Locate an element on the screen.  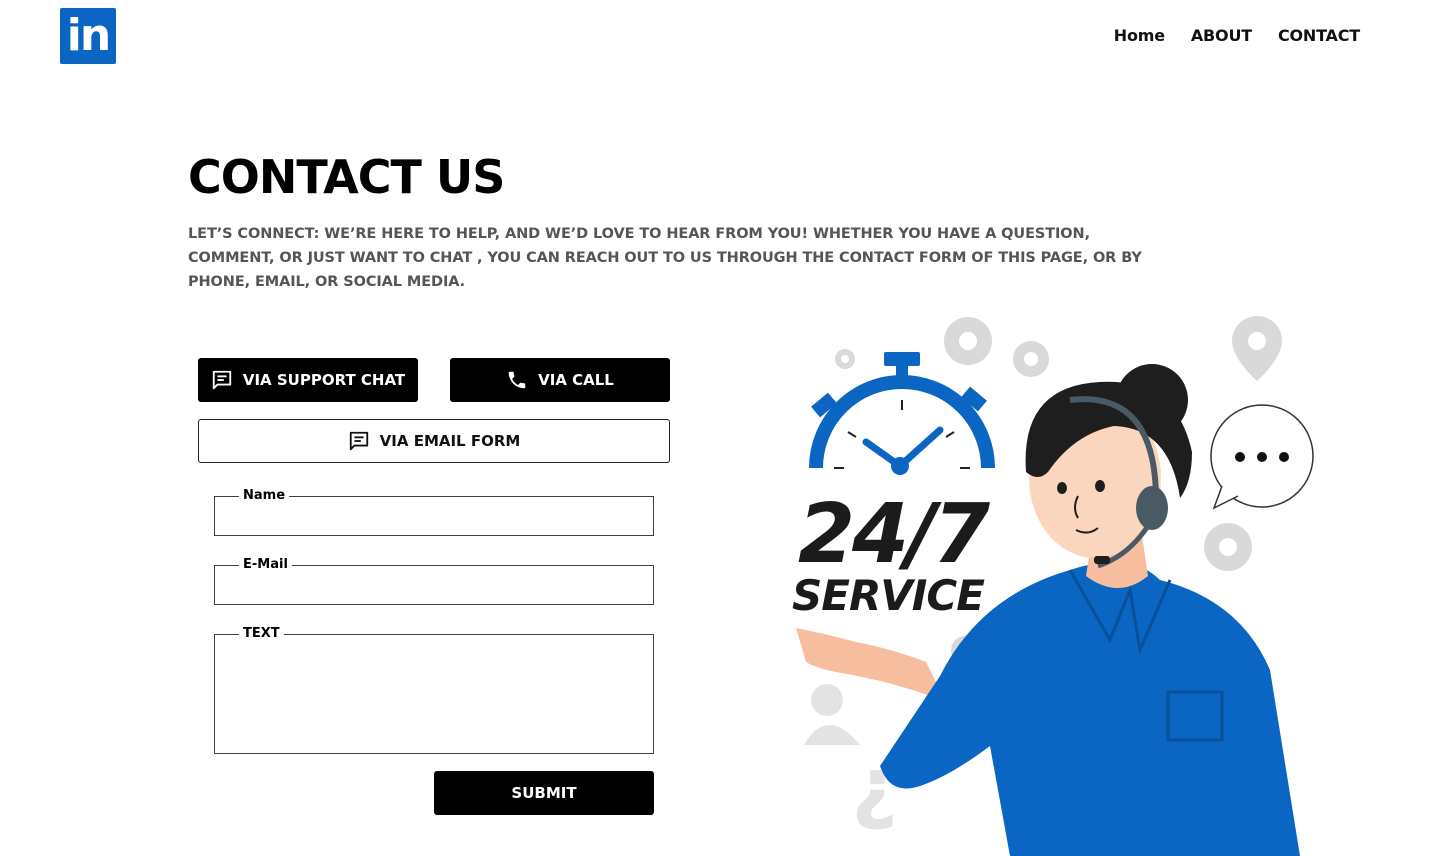
page-title: CONTACT US is located at coordinates (346, 177).